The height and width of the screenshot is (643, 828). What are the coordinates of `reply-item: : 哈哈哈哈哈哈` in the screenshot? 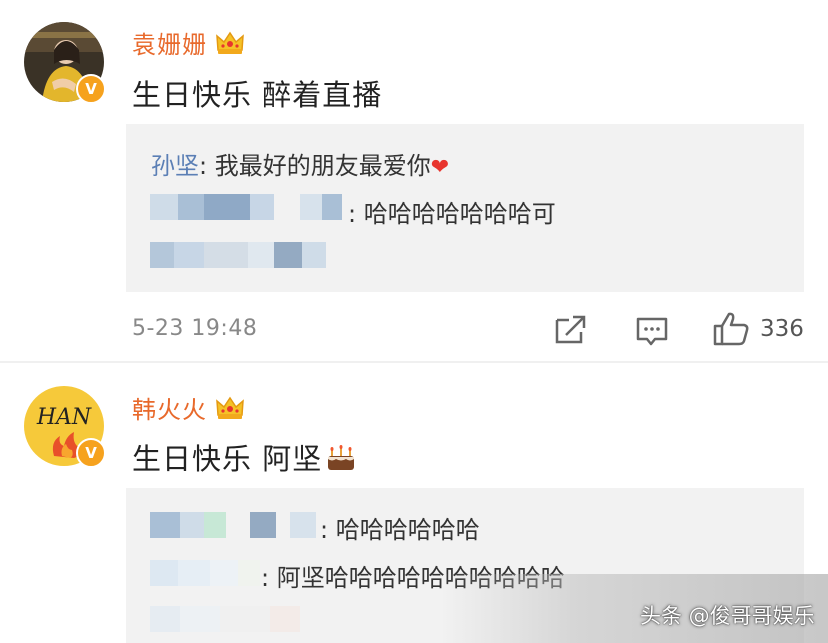 It's located at (400, 527).